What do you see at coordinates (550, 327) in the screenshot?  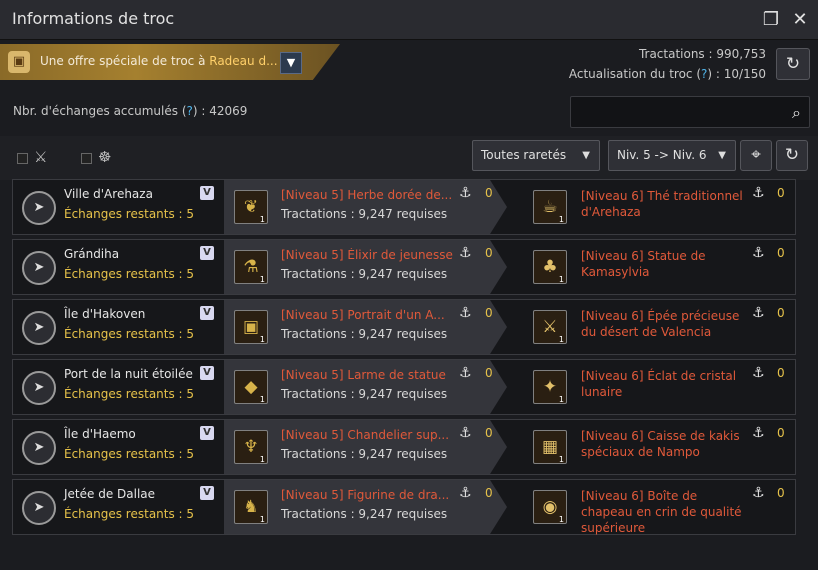 I see `sword-icon: ⚔ 1` at bounding box center [550, 327].